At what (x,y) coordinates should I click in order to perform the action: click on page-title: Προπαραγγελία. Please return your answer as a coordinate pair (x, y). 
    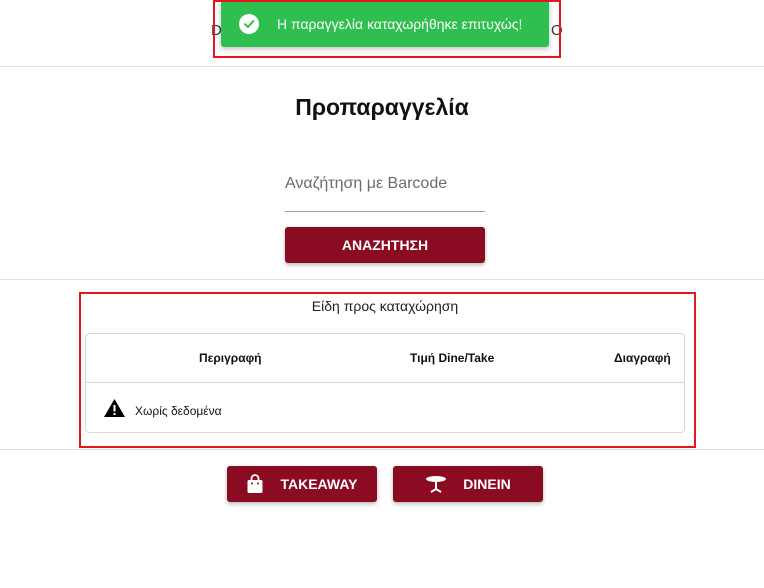
    Looking at the image, I should click on (382, 107).